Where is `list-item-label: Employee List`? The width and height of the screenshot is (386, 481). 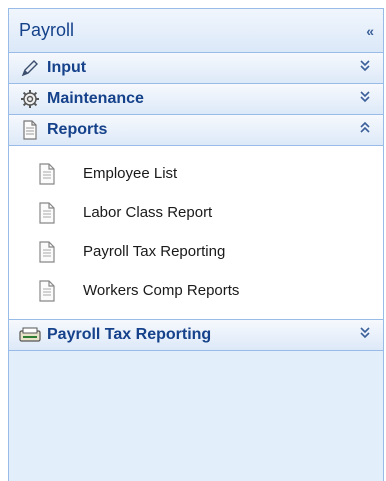
list-item-label: Employee List is located at coordinates (130, 173).